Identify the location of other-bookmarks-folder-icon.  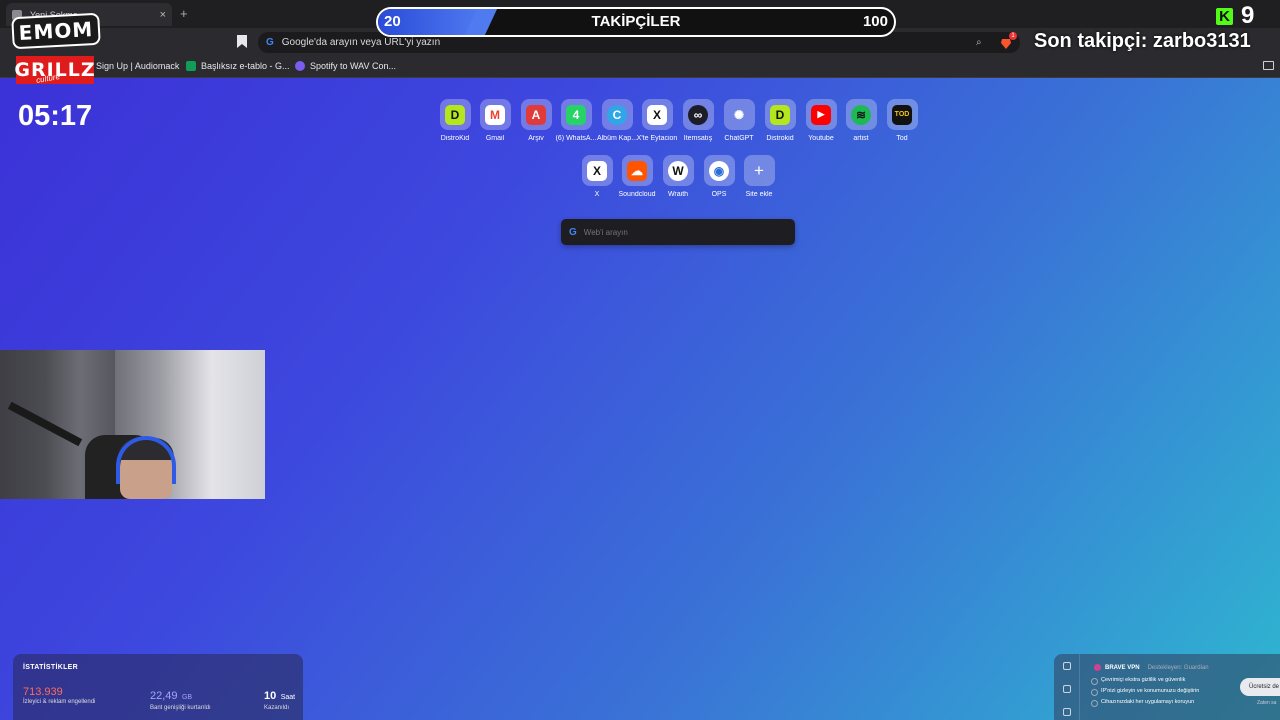
(1268, 65).